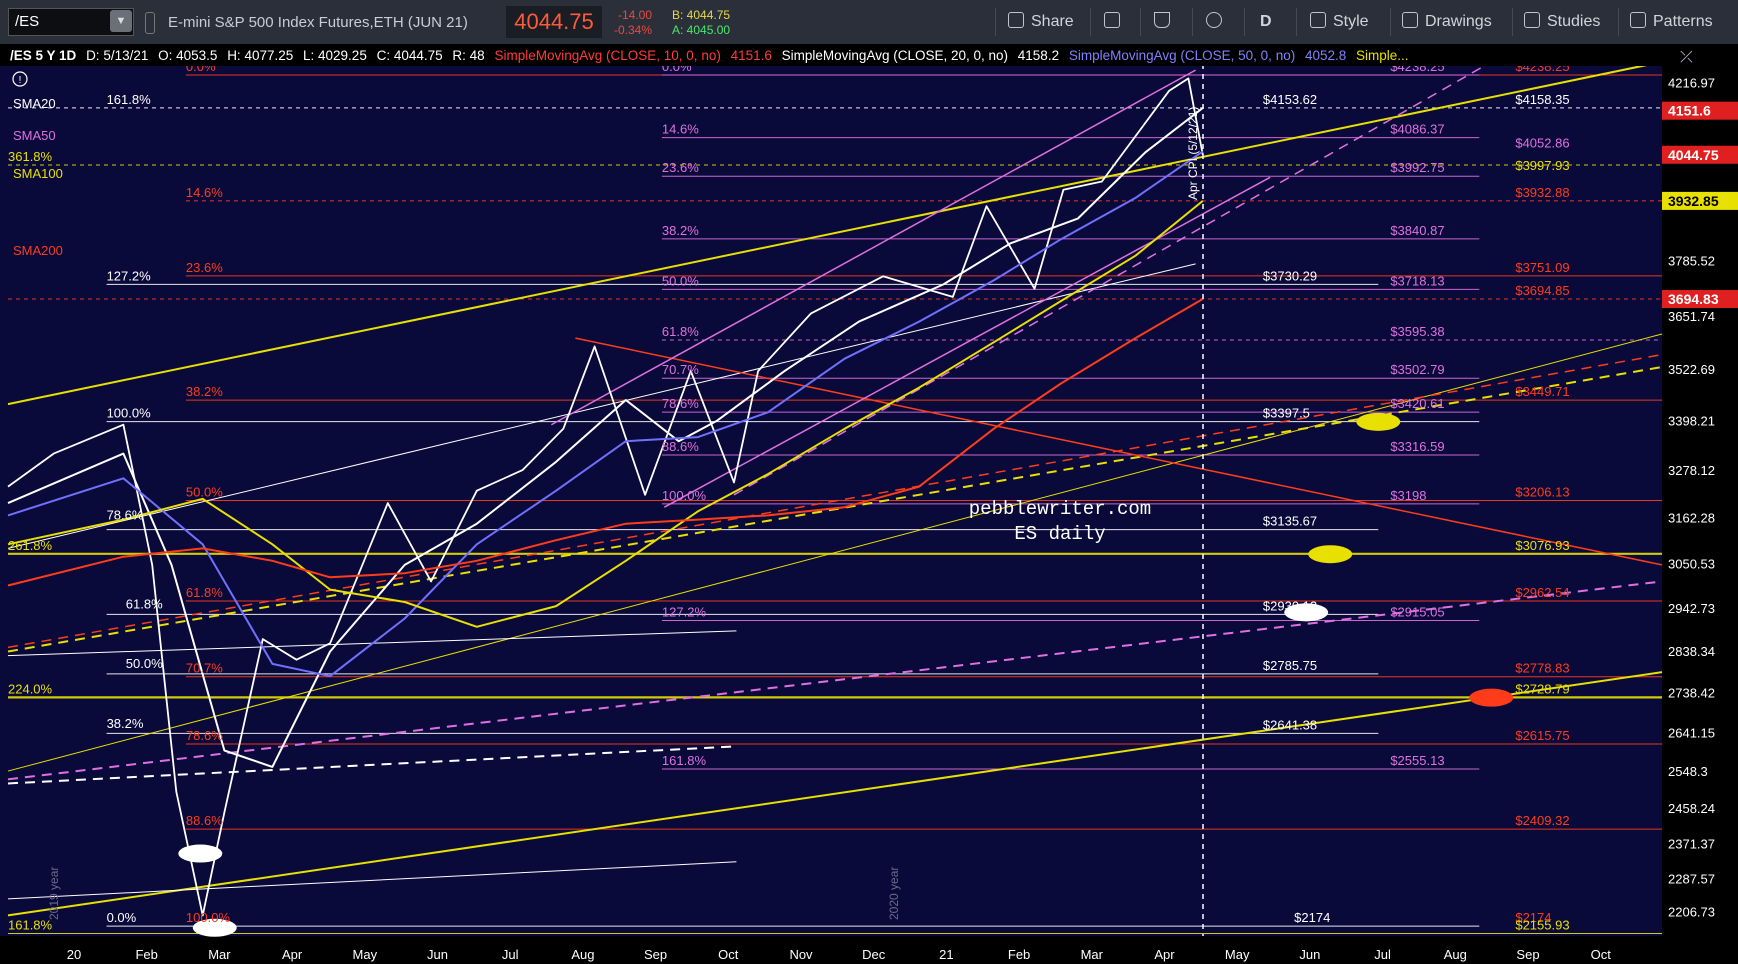  What do you see at coordinates (1700, 504) in the screenshot?
I see `price-axis-panel` at bounding box center [1700, 504].